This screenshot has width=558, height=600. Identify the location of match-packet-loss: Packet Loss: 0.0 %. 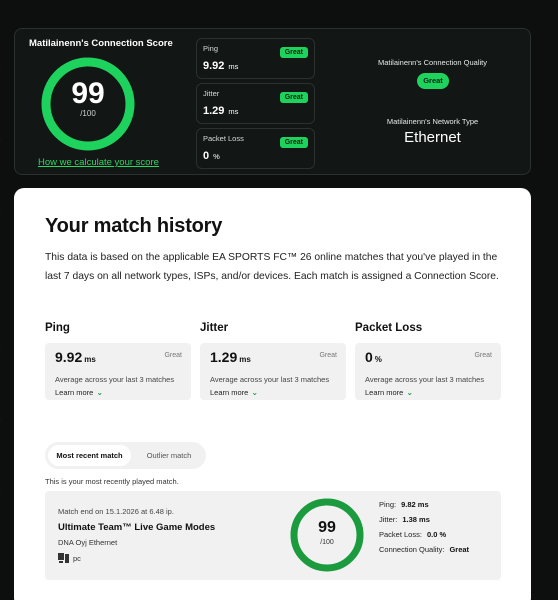
(413, 534).